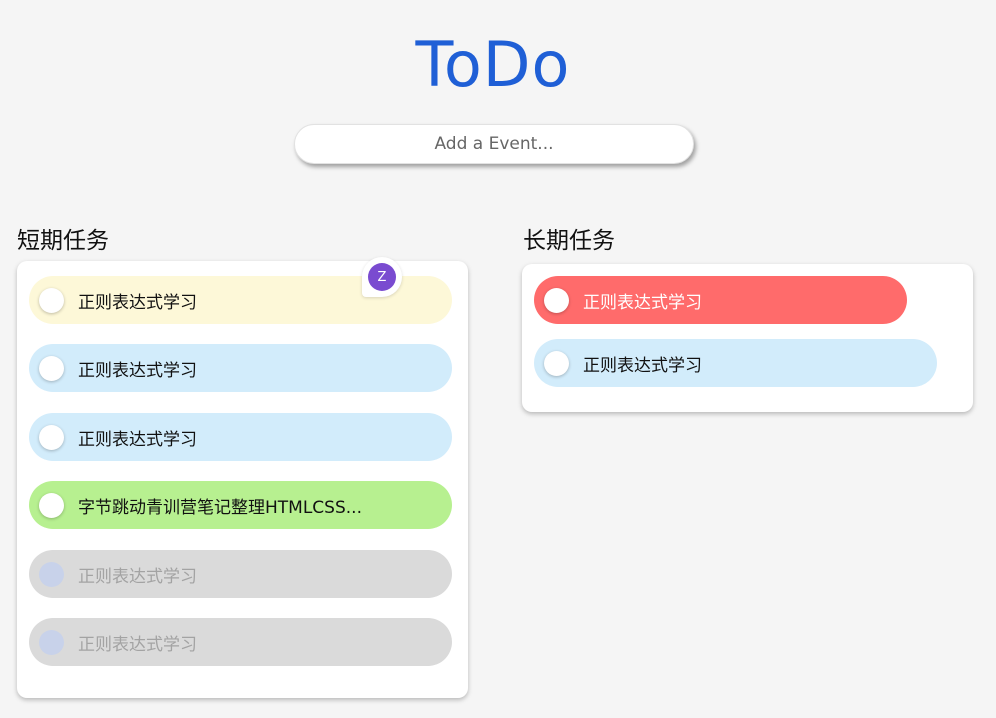 This screenshot has height=718, width=996. I want to click on avatar: Z, so click(382, 277).